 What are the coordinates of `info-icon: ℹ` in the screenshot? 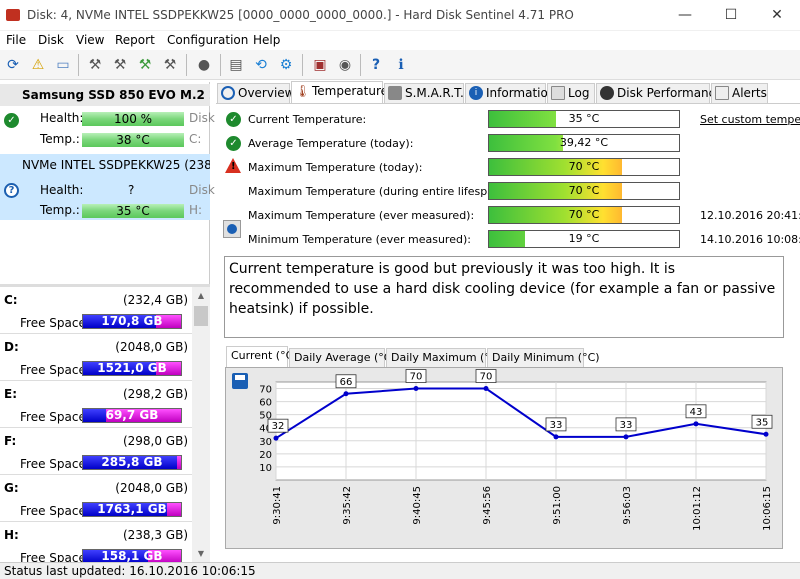 It's located at (401, 65).